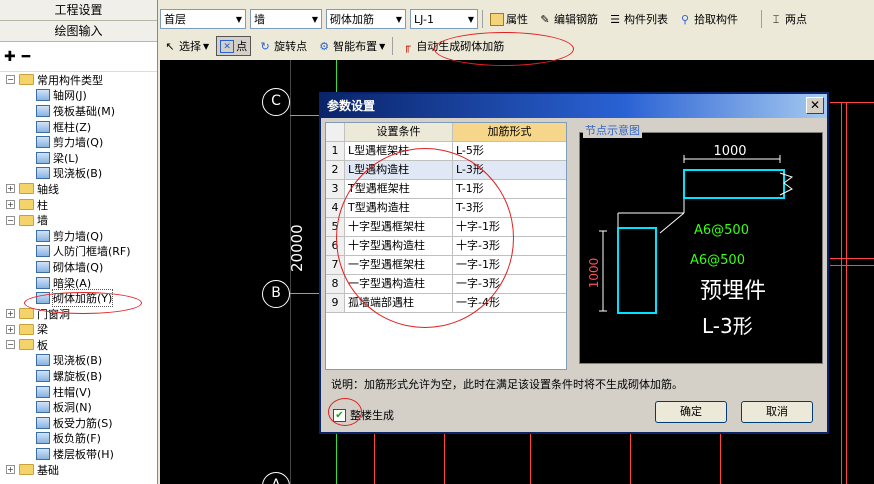 Image resolution: width=874 pixels, height=484 pixels. I want to click on category-select: 墙 ▼, so click(286, 19).